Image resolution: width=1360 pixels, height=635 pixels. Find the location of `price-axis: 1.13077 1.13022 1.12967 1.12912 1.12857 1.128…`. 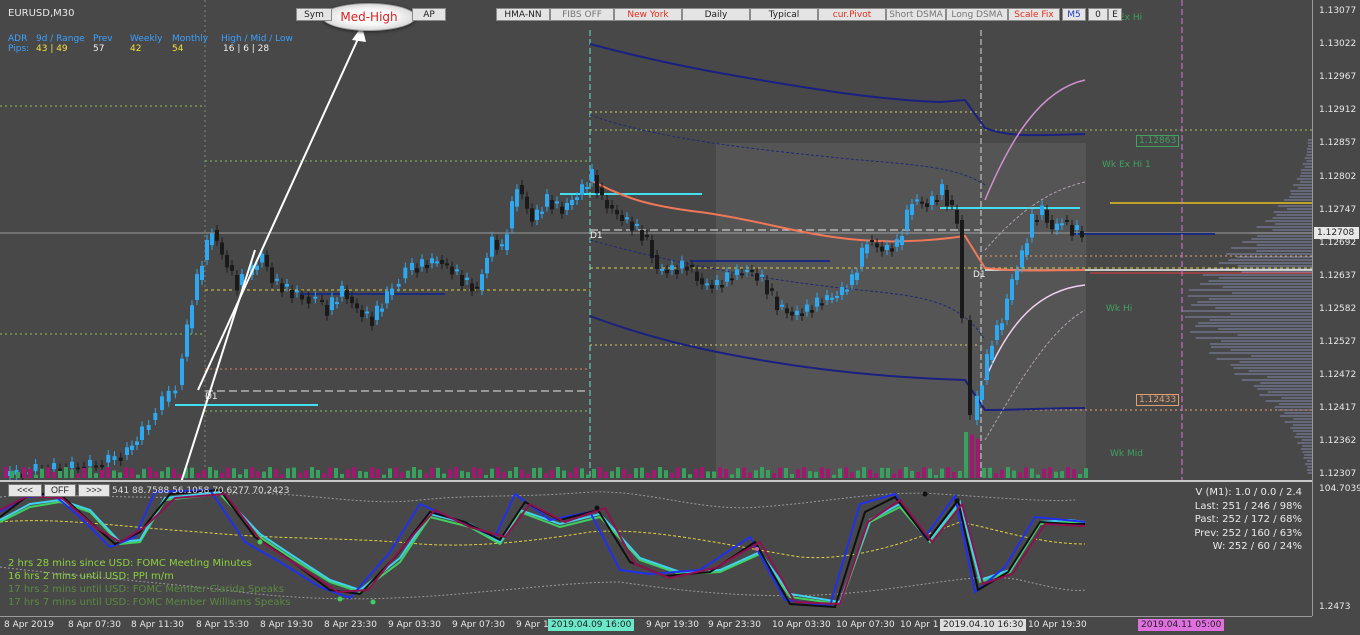

price-axis: 1.13077 1.13022 1.12967 1.12912 1.12857 1.128… is located at coordinates (1336, 308).